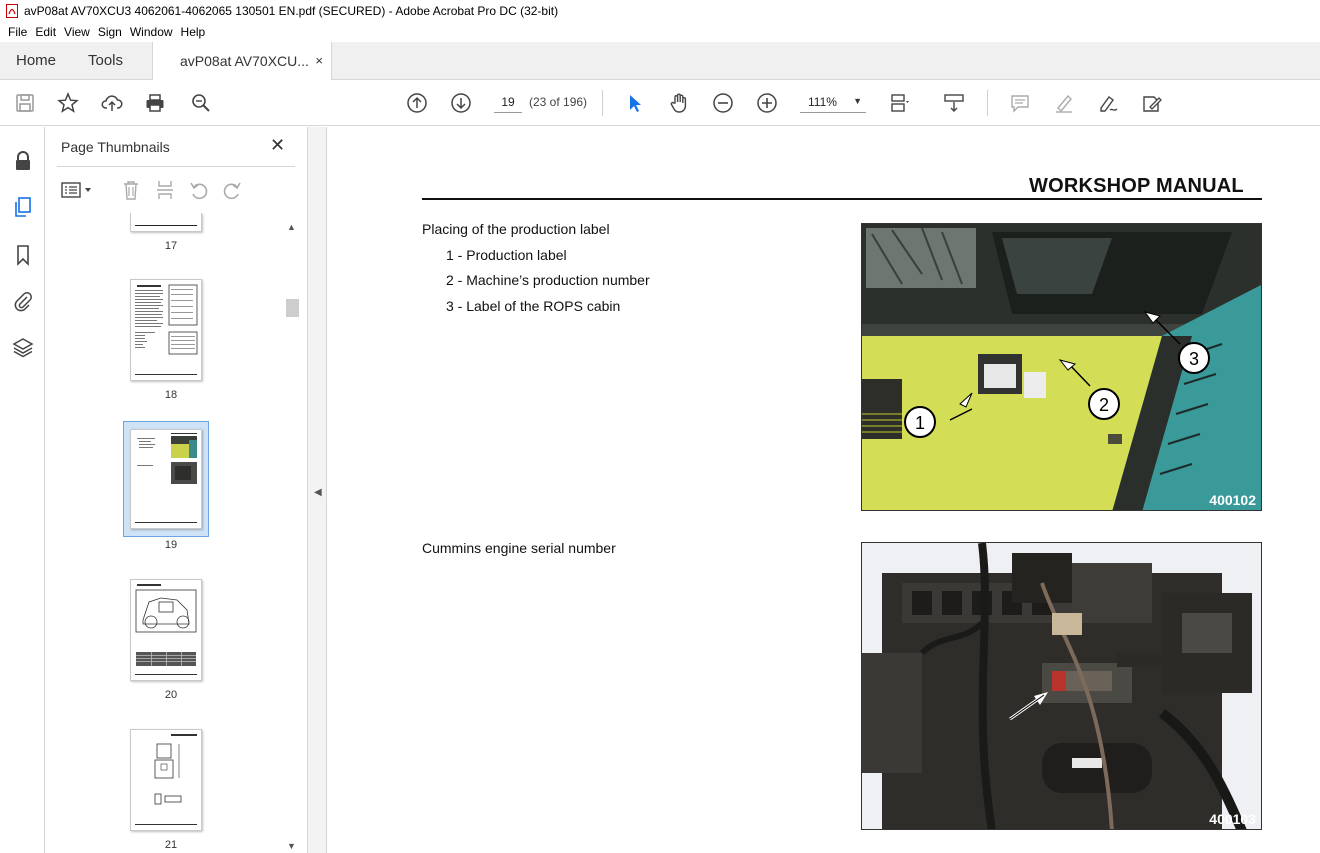  What do you see at coordinates (1152, 103) in the screenshot?
I see `fill-sign-icon` at bounding box center [1152, 103].